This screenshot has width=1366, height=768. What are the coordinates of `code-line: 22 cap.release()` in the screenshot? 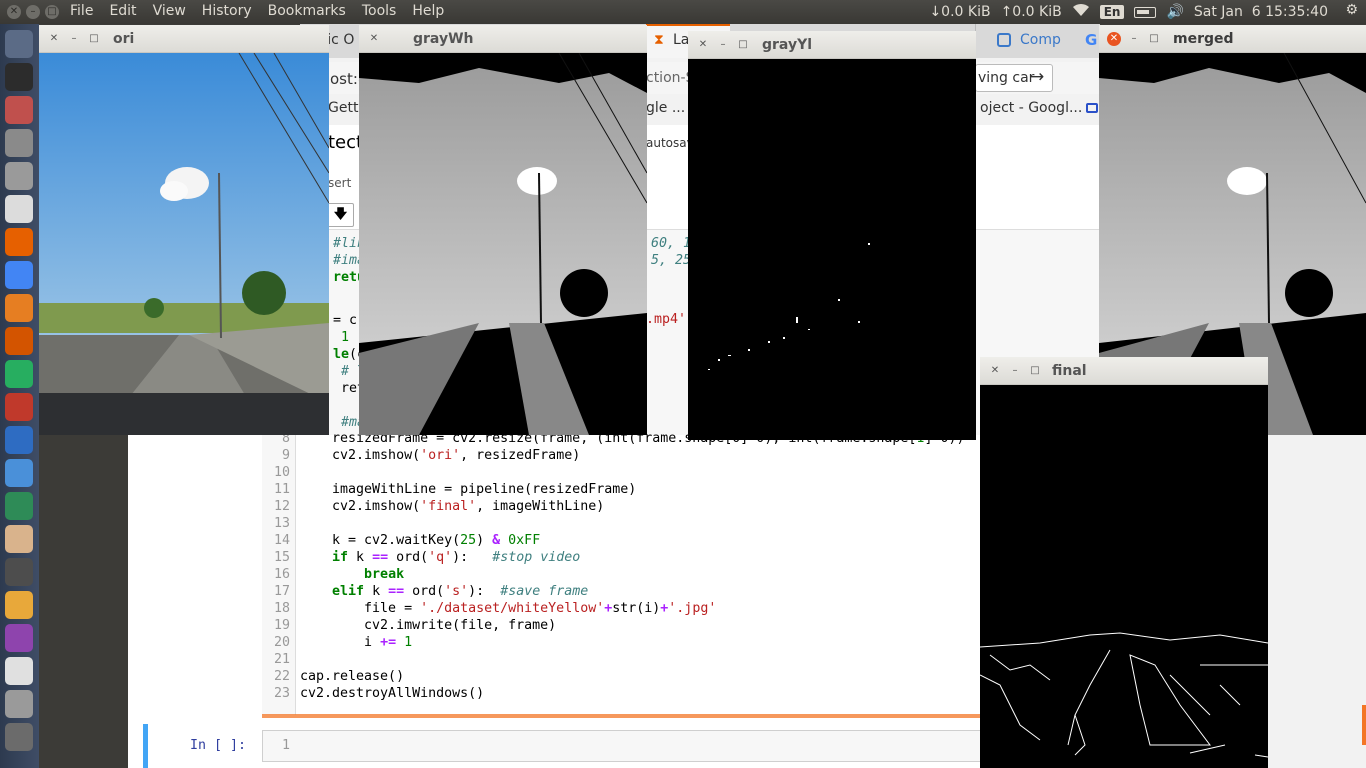 It's located at (622, 677).